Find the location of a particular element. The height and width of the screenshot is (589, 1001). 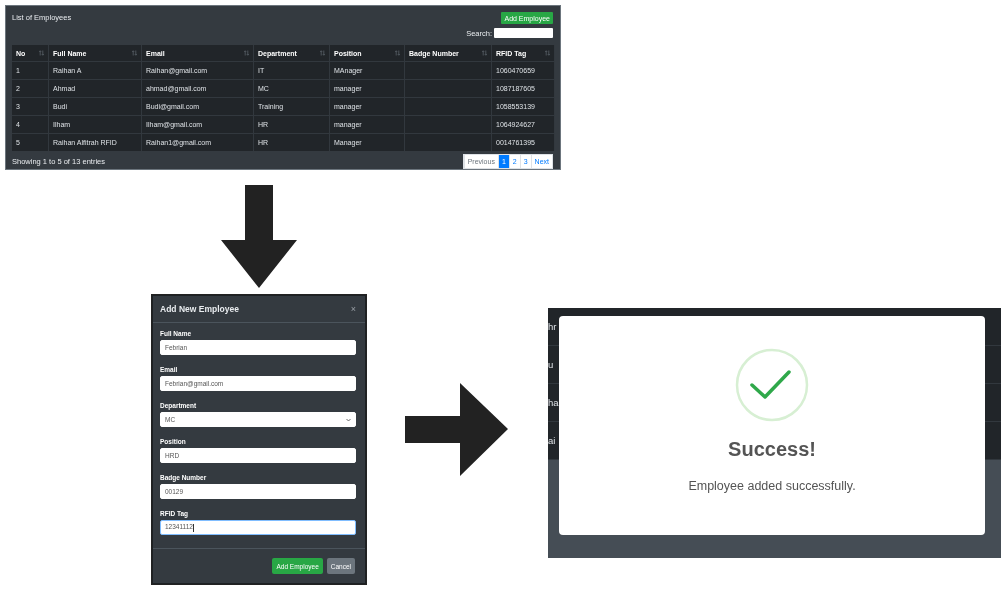

success-message: Employee added successfully. is located at coordinates (772, 486).